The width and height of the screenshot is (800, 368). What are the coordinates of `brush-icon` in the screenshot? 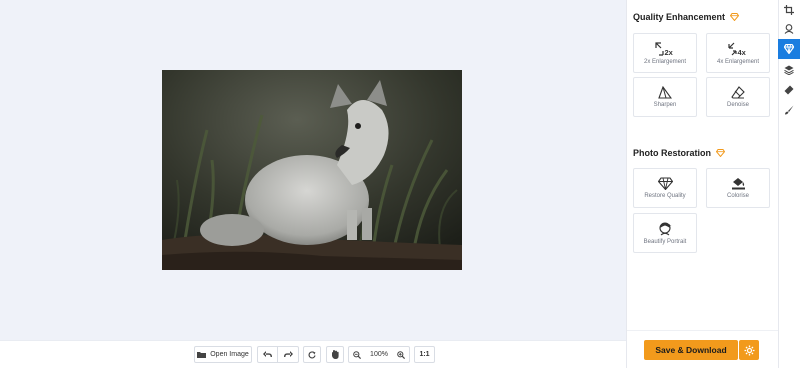 It's located at (789, 110).